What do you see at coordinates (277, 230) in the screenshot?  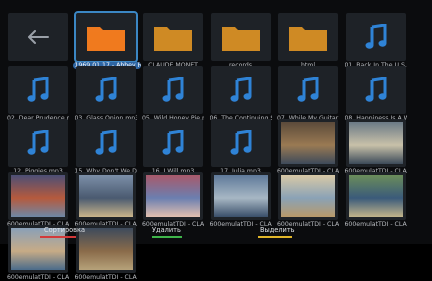 I see `select-label: Выделить` at bounding box center [277, 230].